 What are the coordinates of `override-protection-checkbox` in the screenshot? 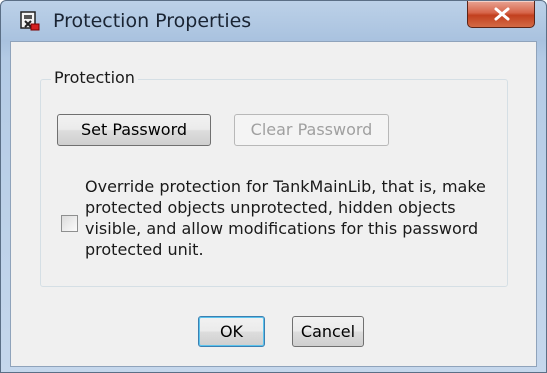 It's located at (69, 223).